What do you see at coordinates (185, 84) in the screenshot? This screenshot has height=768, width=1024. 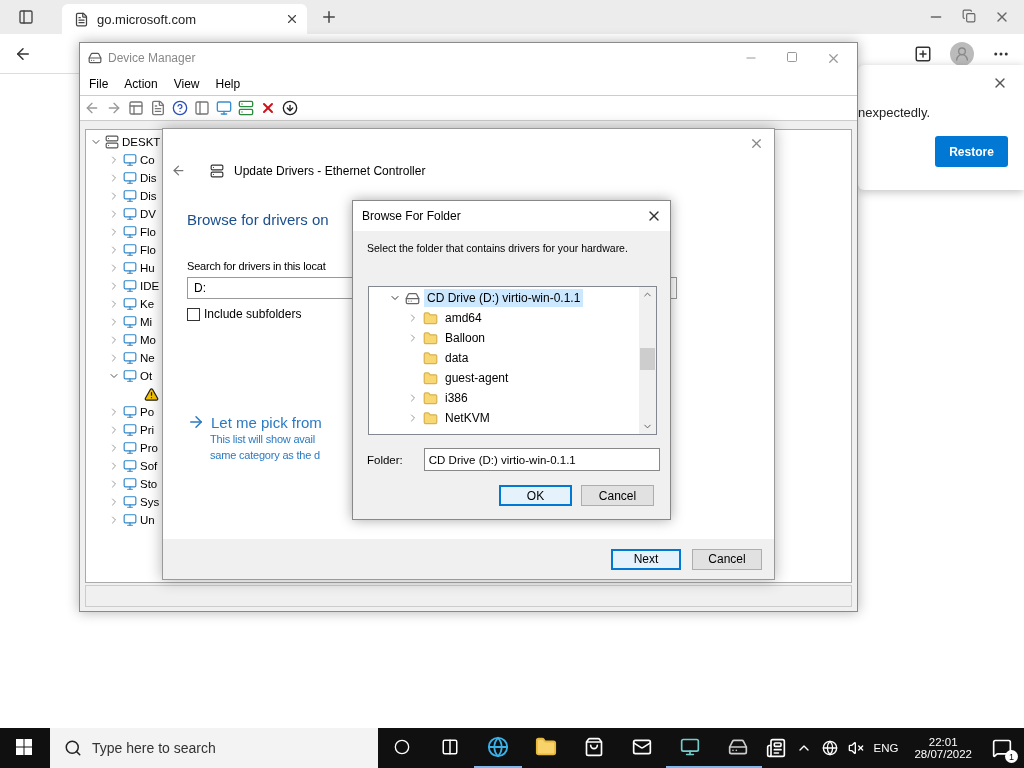 I see `menu-item: View` at bounding box center [185, 84].